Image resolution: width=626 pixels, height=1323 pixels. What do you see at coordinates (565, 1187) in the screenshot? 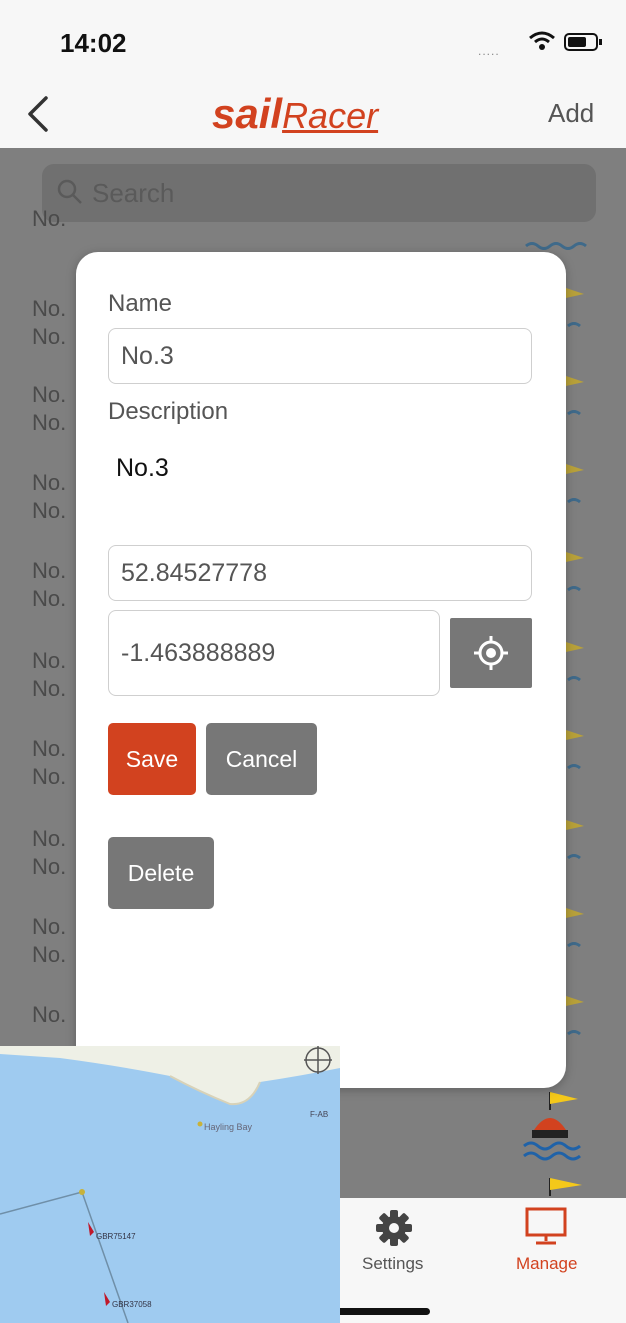
I see `flag-icon` at bounding box center [565, 1187].